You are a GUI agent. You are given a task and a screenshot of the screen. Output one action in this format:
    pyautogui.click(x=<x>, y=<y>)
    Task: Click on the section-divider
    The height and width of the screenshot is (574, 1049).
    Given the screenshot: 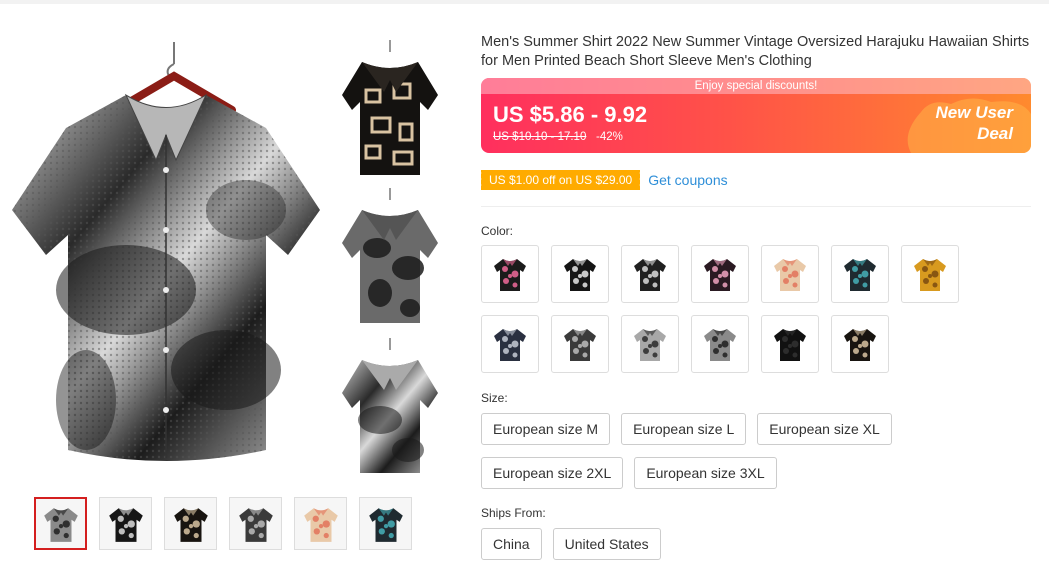 What is the action you would take?
    pyautogui.click(x=756, y=206)
    